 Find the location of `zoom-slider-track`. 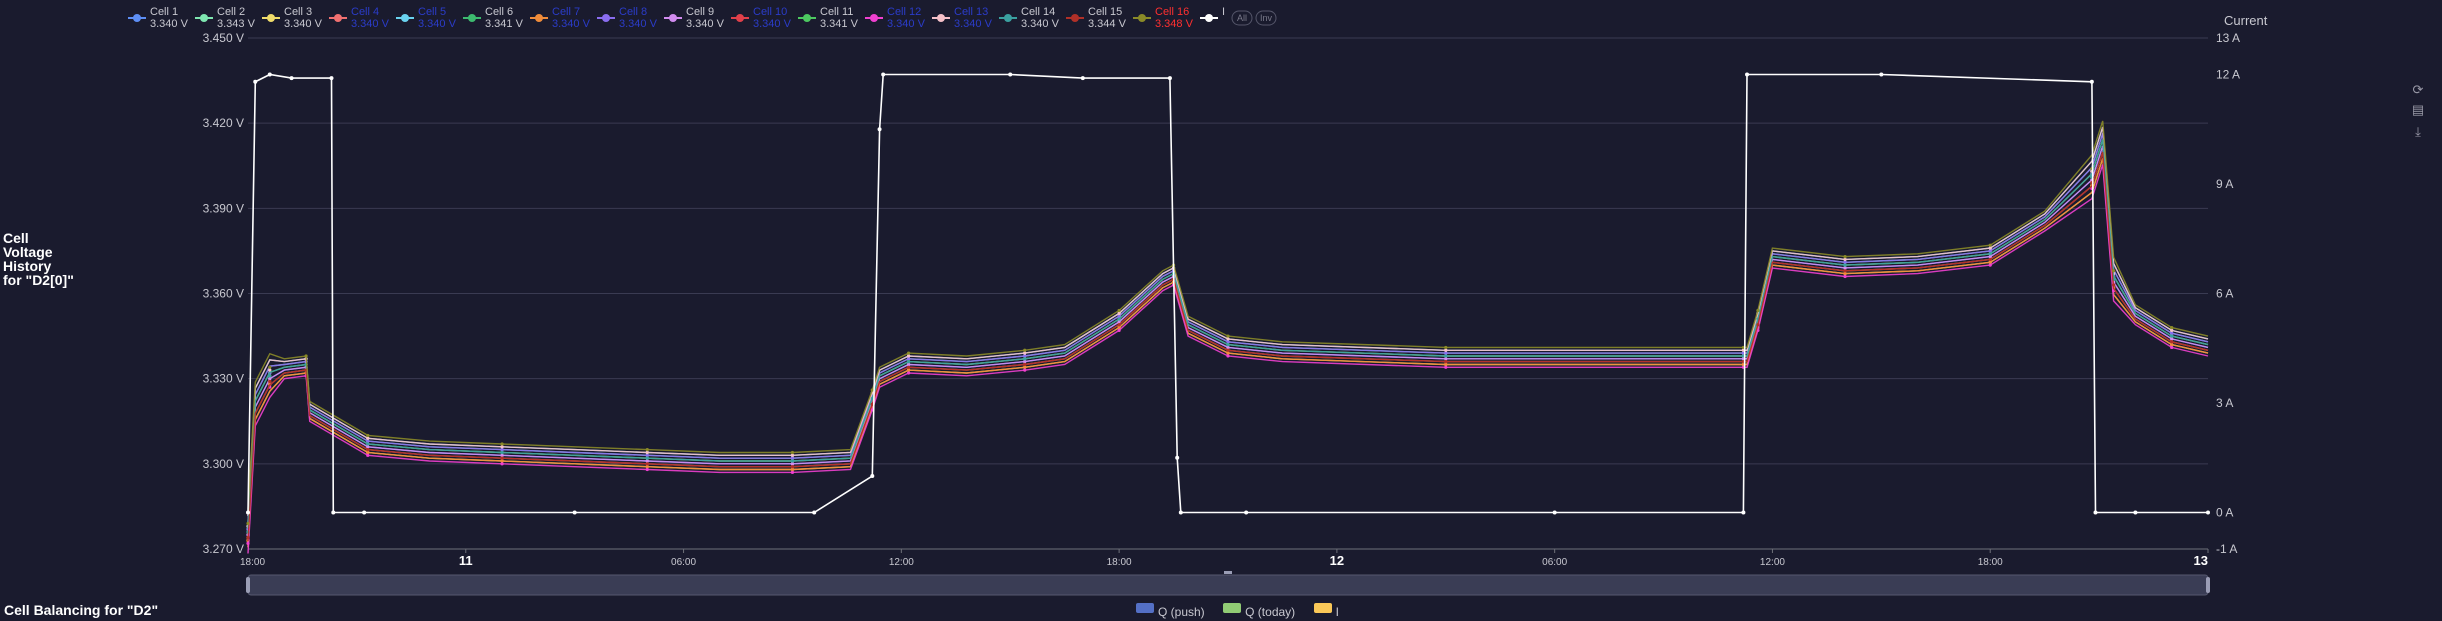

zoom-slider-track is located at coordinates (1228, 585).